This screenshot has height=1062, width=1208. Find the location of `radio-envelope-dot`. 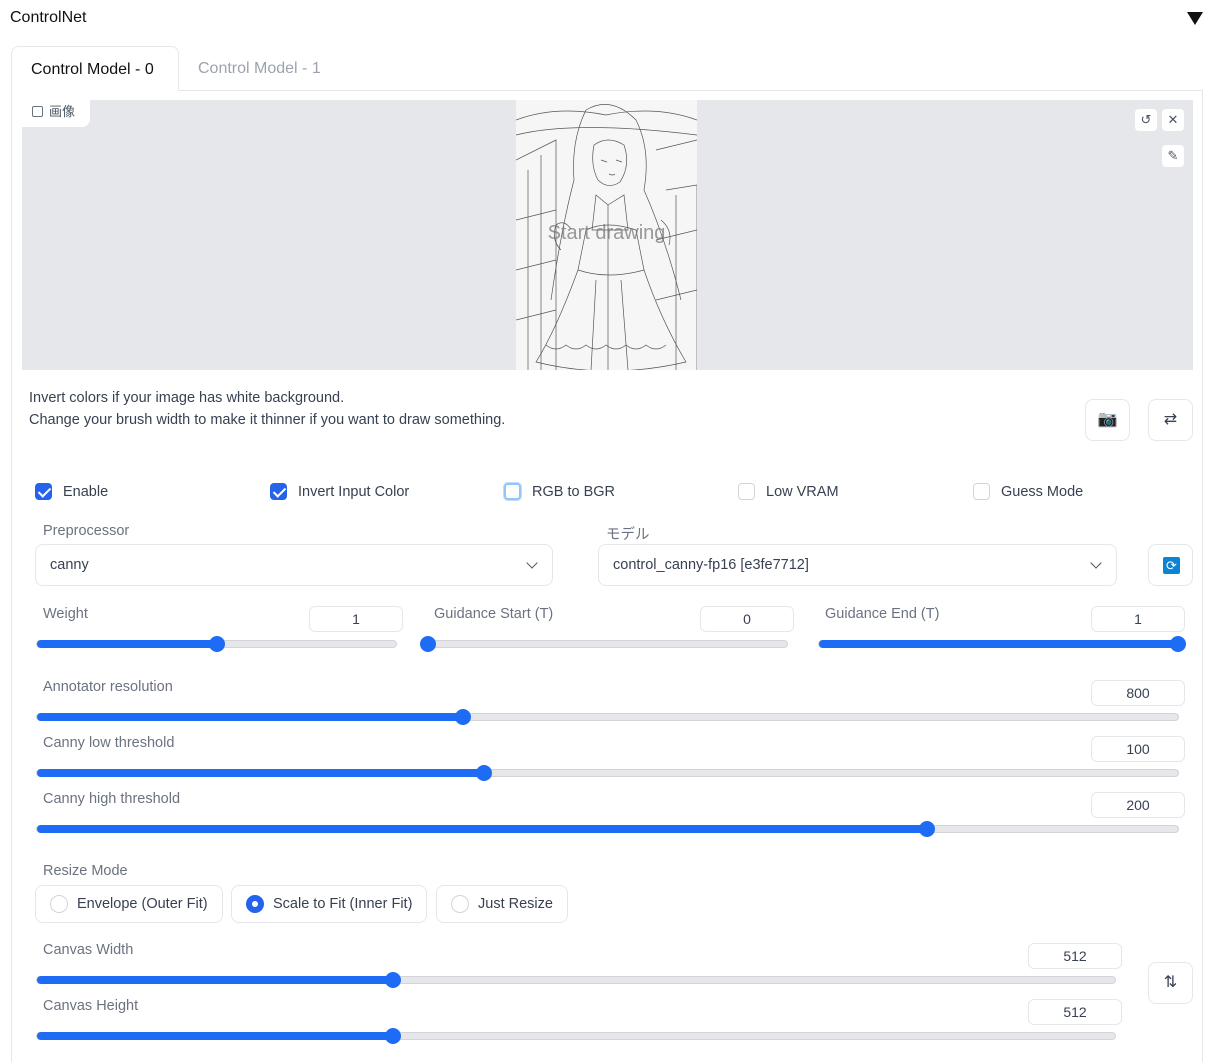

radio-envelope-dot is located at coordinates (59, 904).